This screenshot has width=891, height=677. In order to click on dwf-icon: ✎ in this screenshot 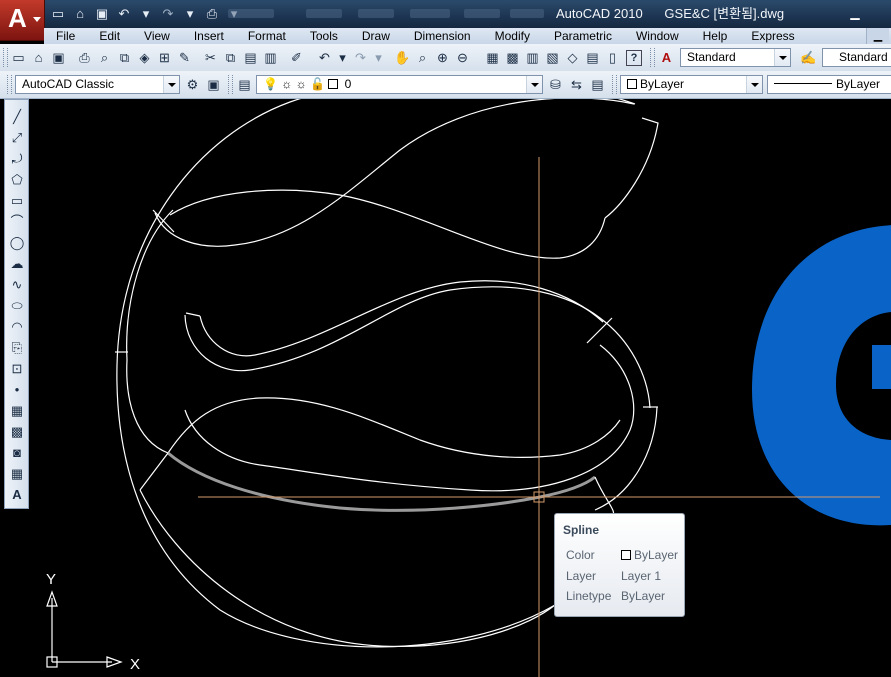, I will do `click(184, 57)`.